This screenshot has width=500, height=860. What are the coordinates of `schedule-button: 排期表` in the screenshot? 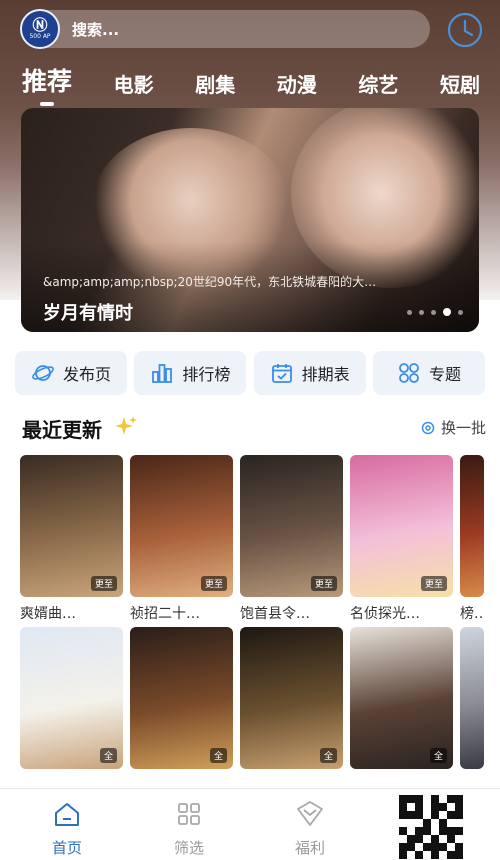 It's located at (309, 373).